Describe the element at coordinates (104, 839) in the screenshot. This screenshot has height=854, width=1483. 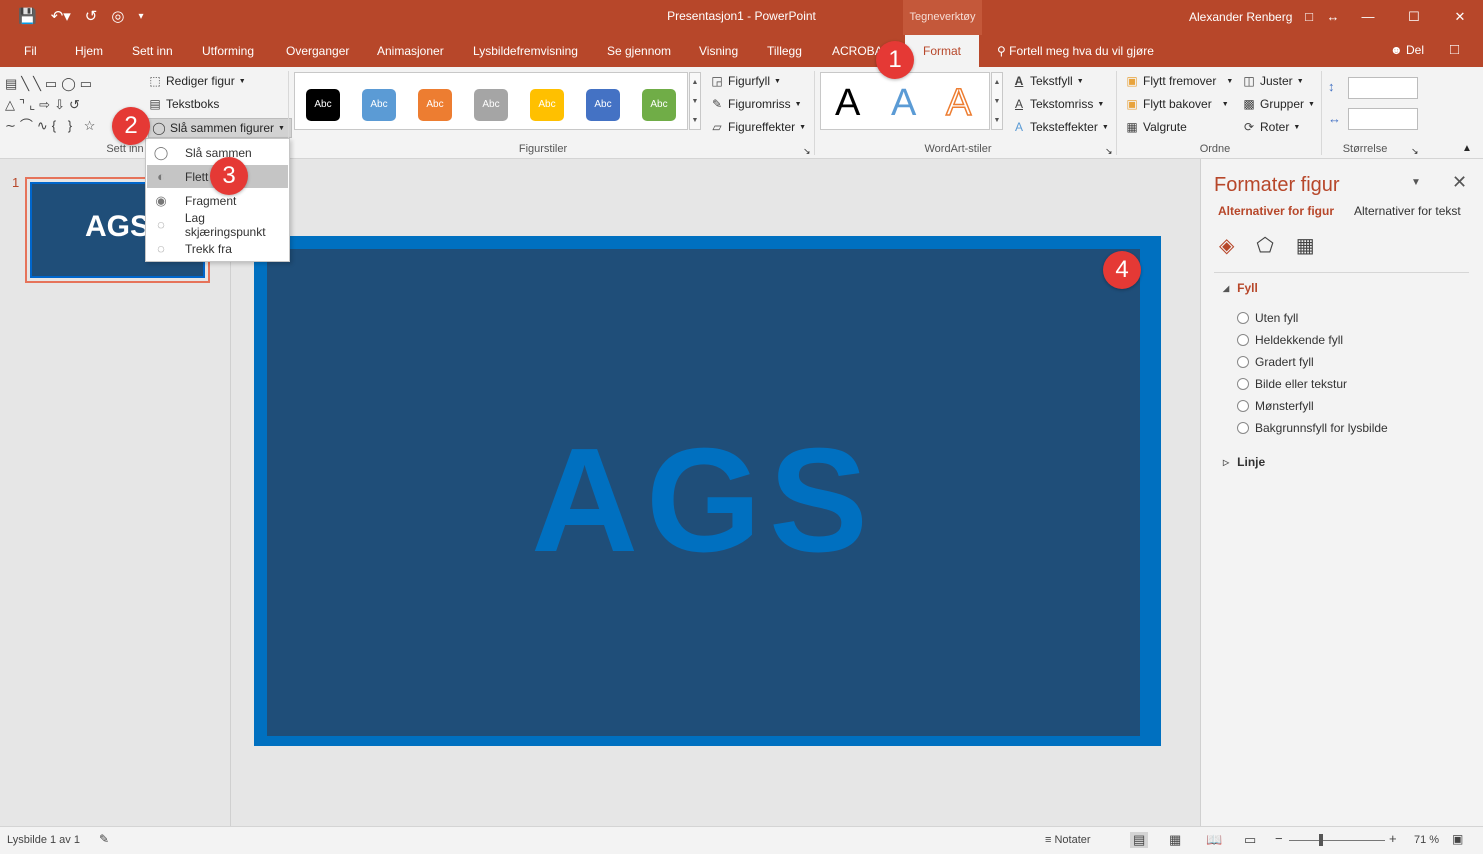
I see `spellcheck-icon: ✎` at that location.